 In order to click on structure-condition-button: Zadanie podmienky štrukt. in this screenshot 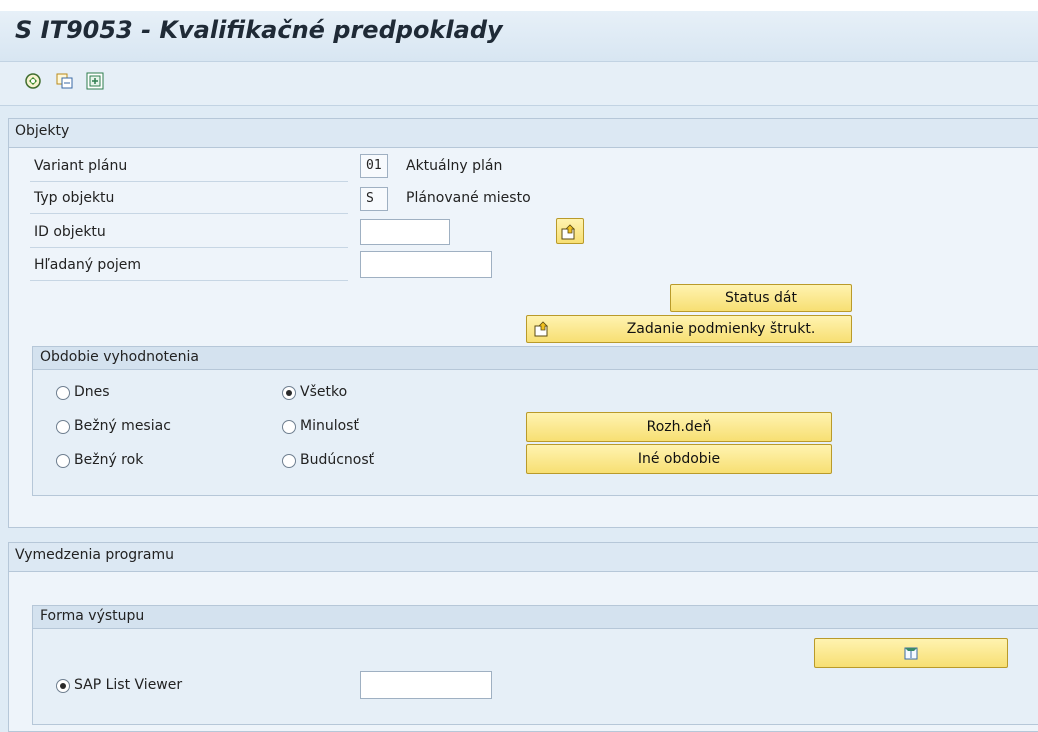, I will do `click(689, 329)`.